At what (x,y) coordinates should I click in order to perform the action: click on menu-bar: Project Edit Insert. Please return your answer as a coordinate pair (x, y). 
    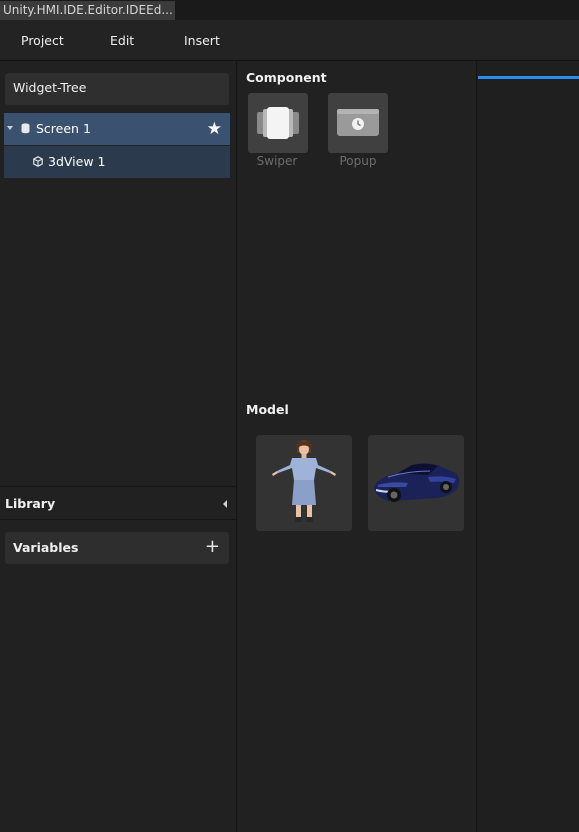
    Looking at the image, I should click on (289, 40).